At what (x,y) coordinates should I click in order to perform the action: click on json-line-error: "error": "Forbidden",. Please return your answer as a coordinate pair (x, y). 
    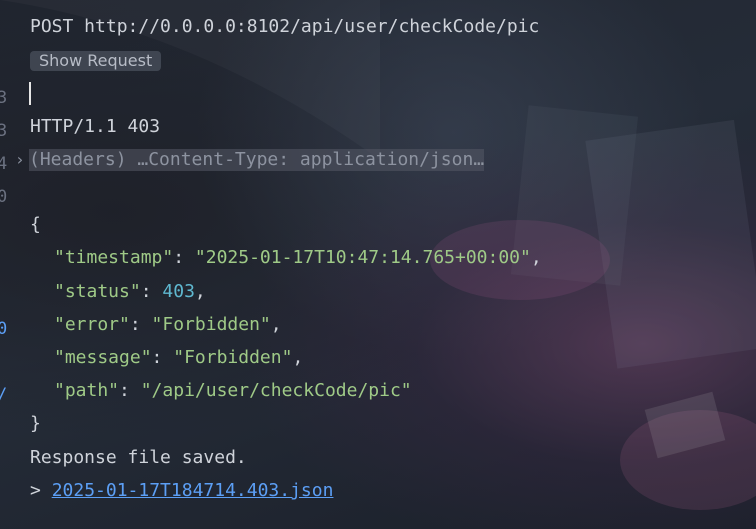
    Looking at the image, I should click on (168, 324).